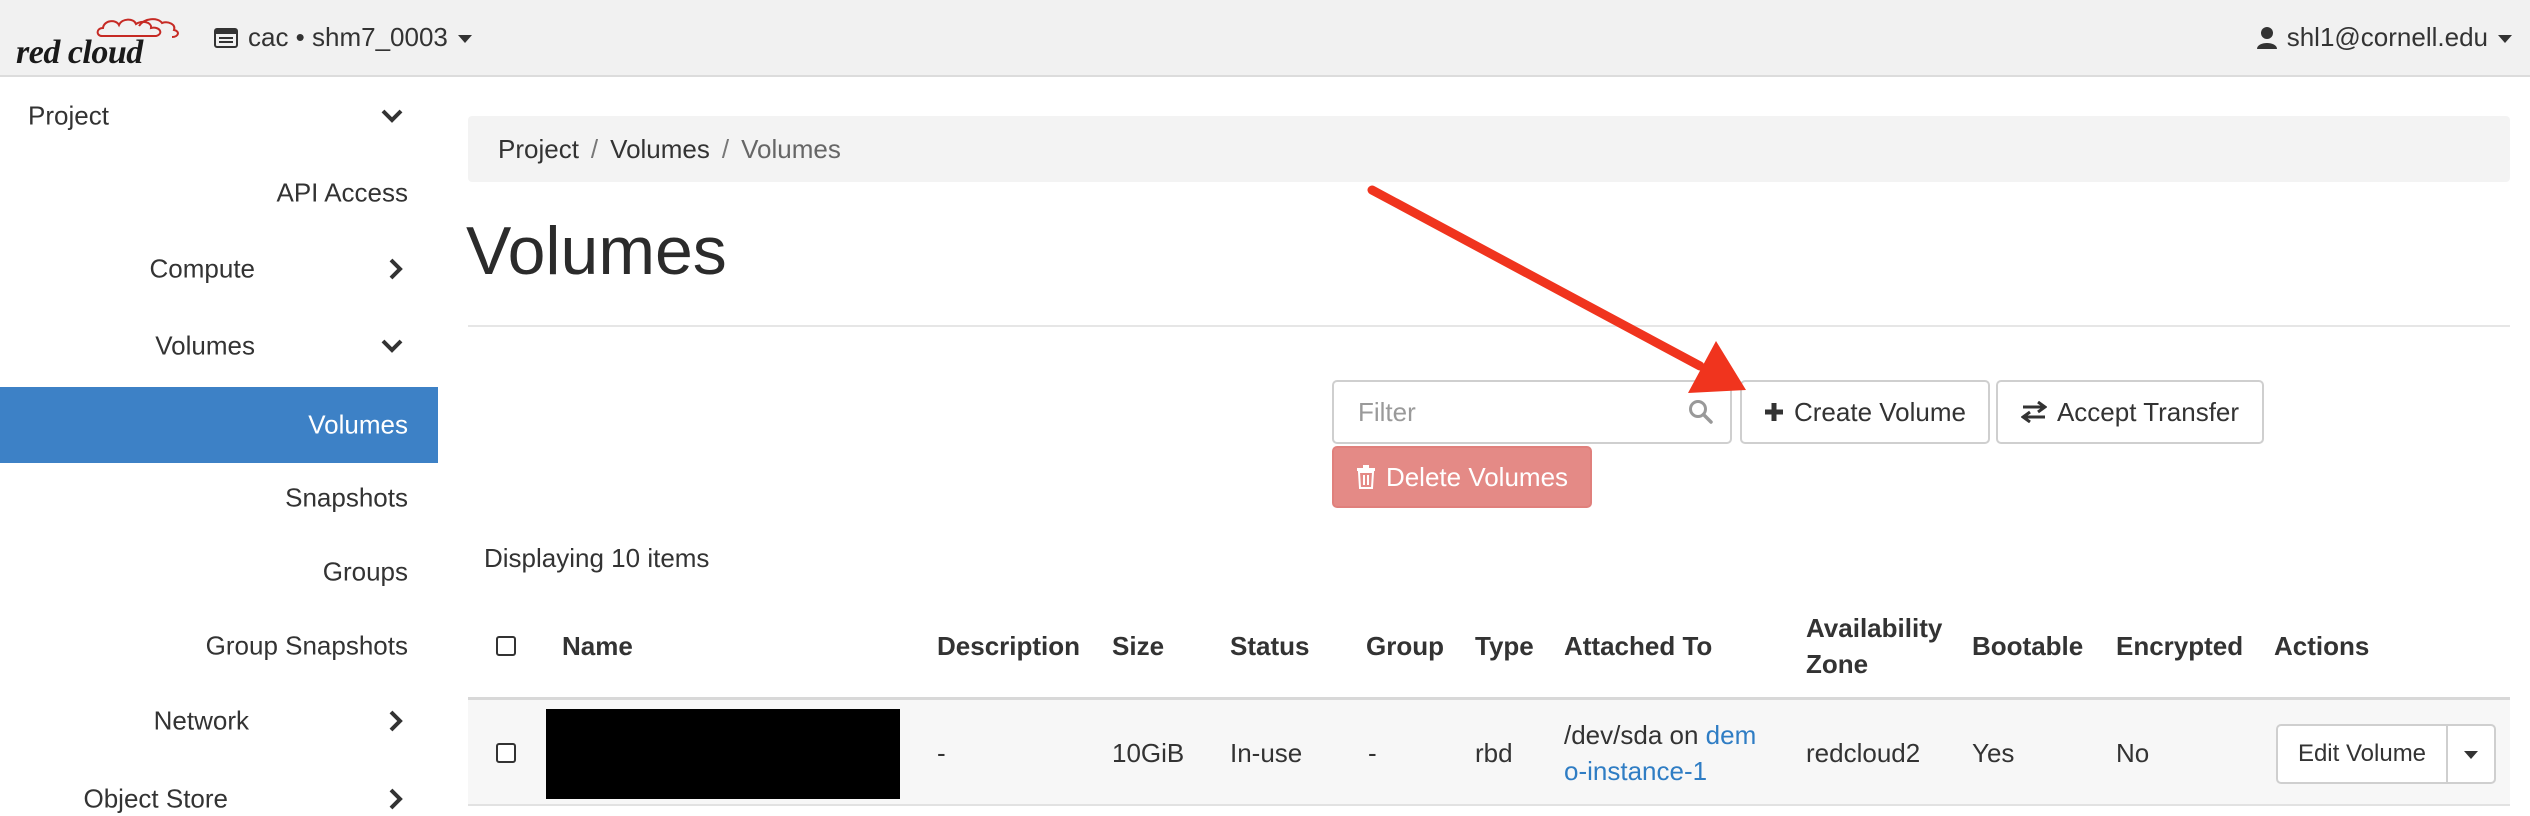 The width and height of the screenshot is (2530, 816). I want to click on column-header-encrypted: Encrypted, so click(2179, 646).